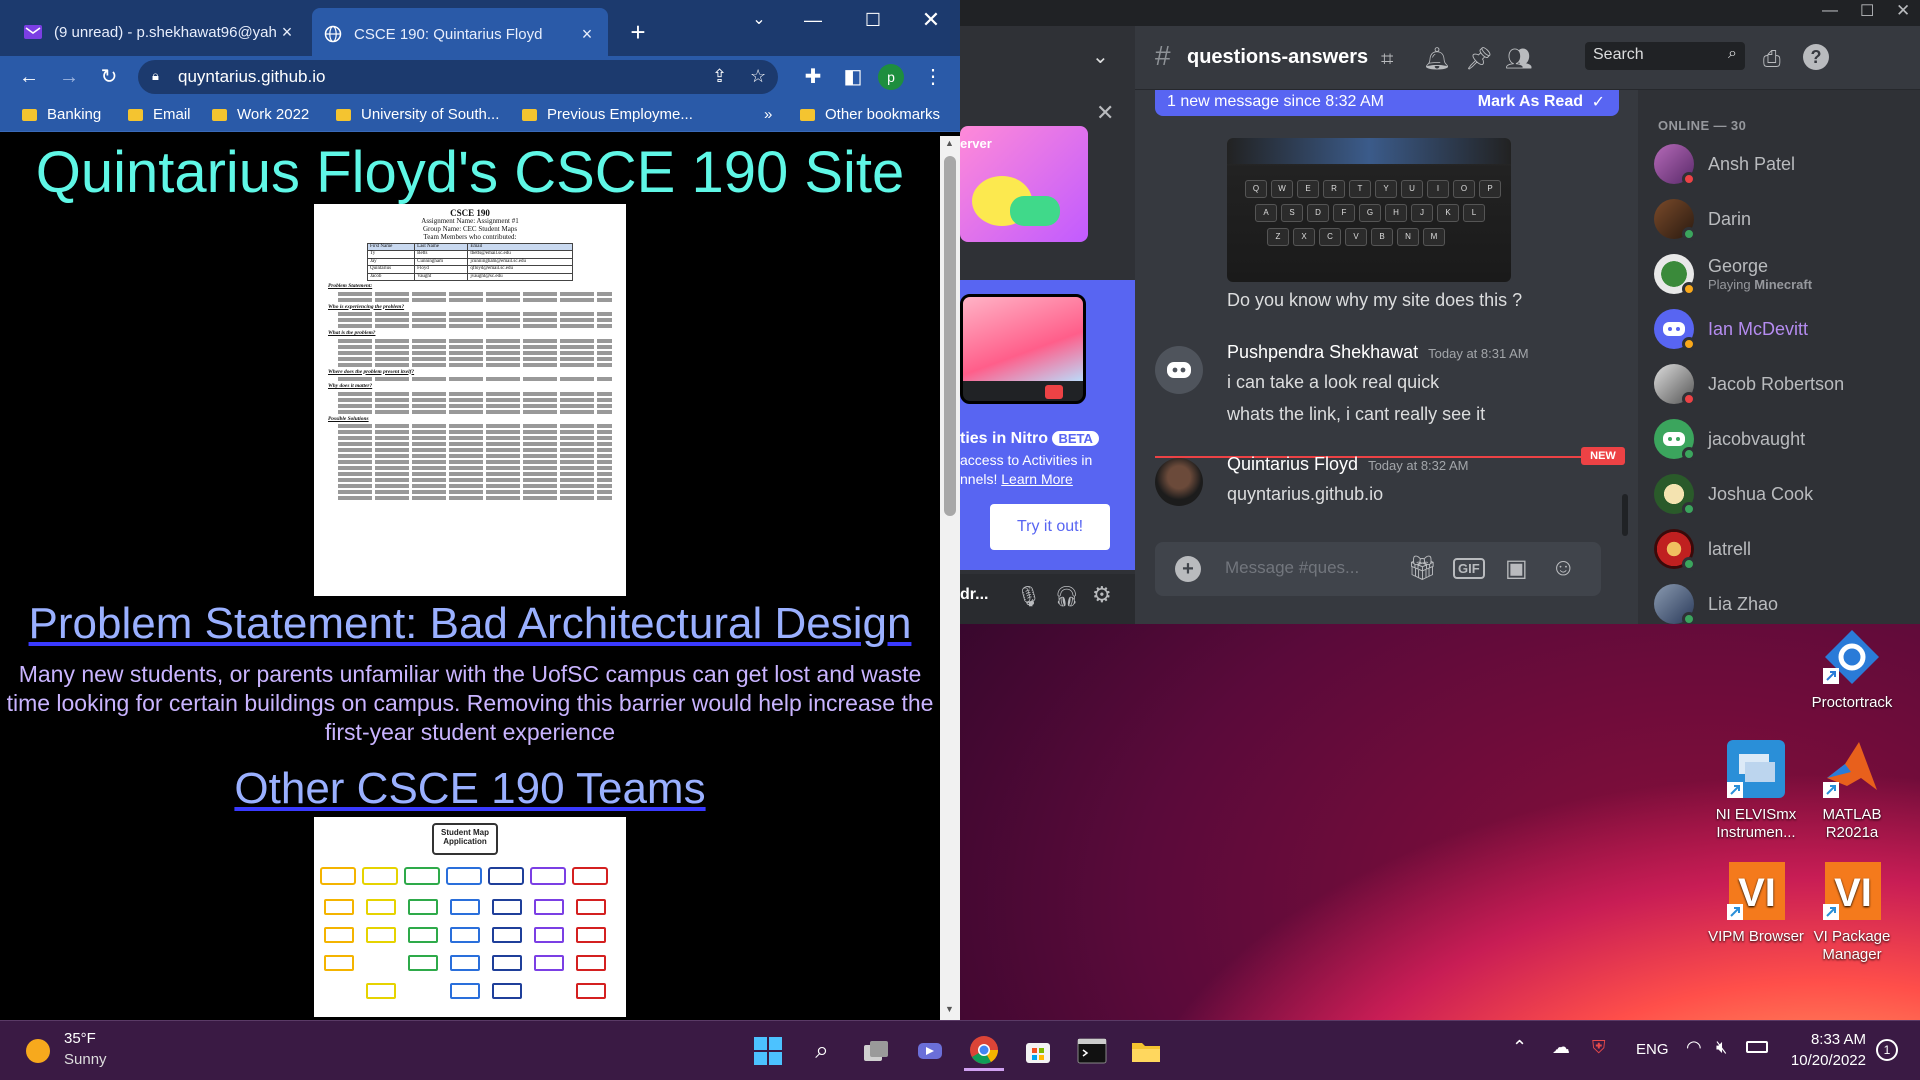  I want to click on member-item: George Playing Minecraft, so click(1733, 274).